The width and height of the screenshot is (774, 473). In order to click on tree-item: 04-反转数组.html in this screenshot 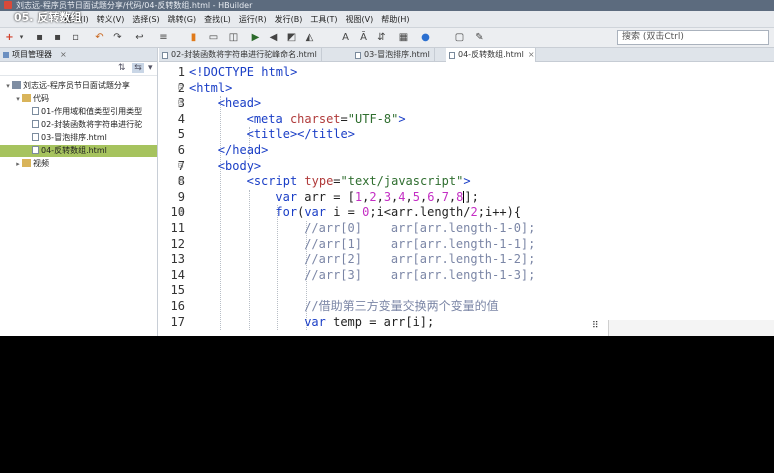, I will do `click(78, 151)`.